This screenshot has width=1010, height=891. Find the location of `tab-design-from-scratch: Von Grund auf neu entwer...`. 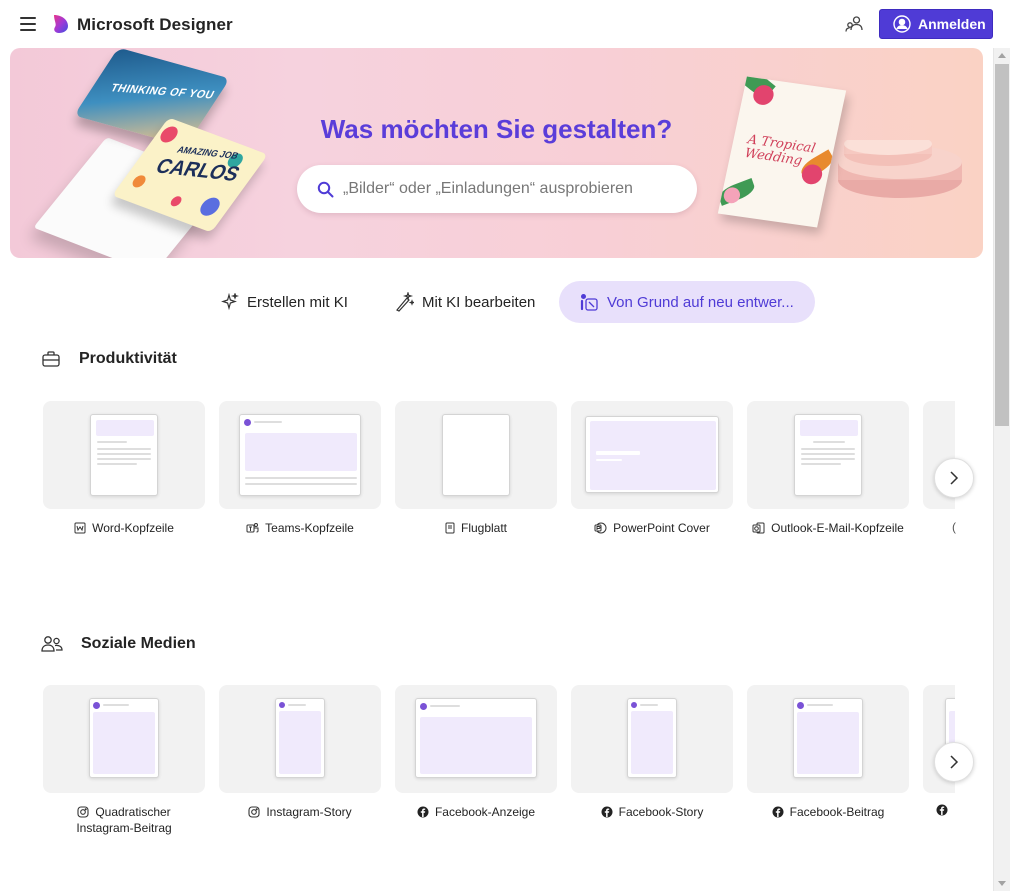

tab-design-from-scratch: Von Grund auf neu entwer... is located at coordinates (687, 302).